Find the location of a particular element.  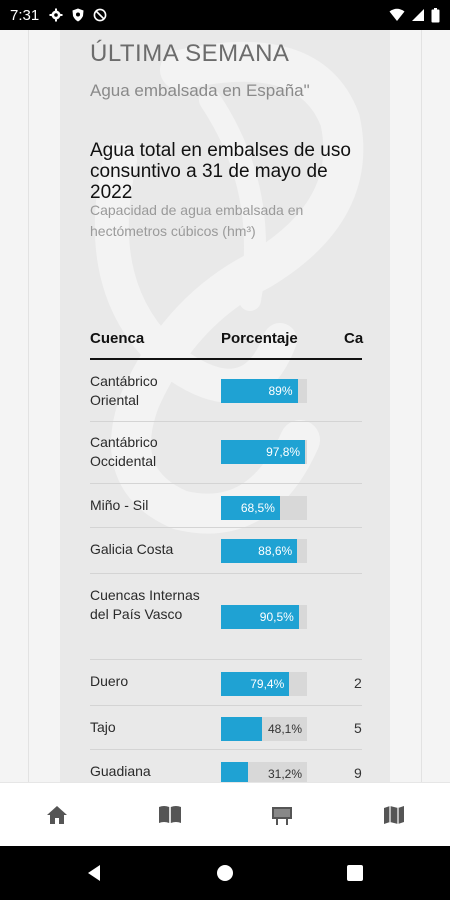

map-icon is located at coordinates (394, 815).